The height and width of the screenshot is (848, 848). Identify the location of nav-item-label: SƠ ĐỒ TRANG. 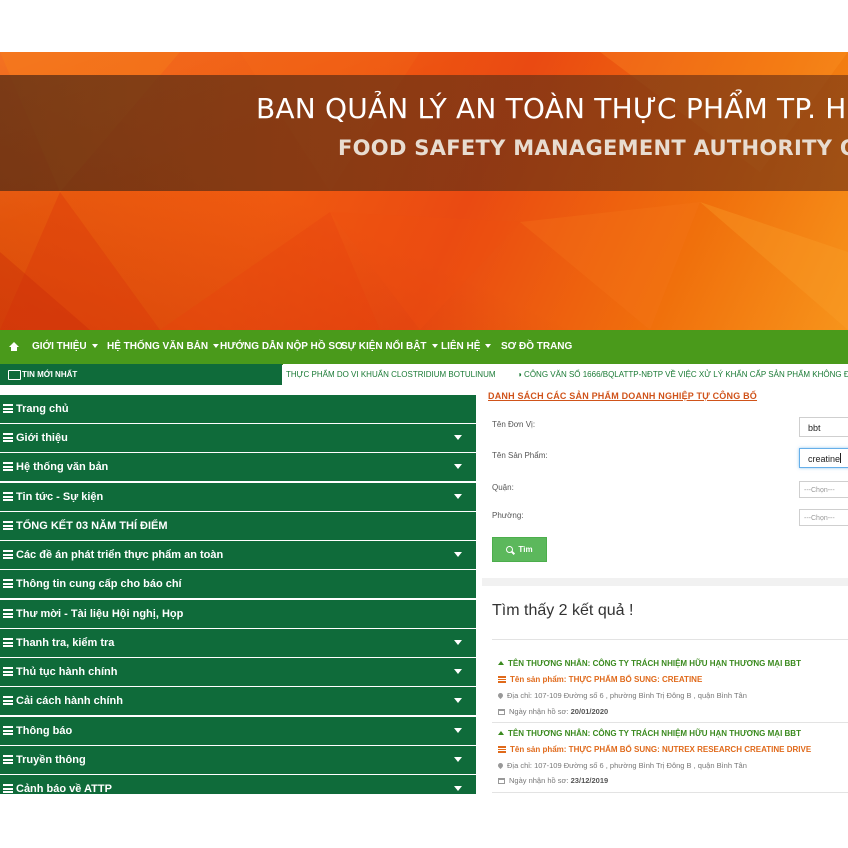
(537, 346).